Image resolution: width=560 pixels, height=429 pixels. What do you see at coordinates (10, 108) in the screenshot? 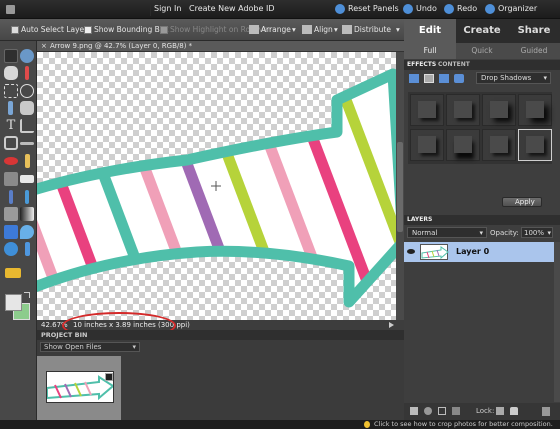
I see `magic-wand-tool-icon` at bounding box center [10, 108].